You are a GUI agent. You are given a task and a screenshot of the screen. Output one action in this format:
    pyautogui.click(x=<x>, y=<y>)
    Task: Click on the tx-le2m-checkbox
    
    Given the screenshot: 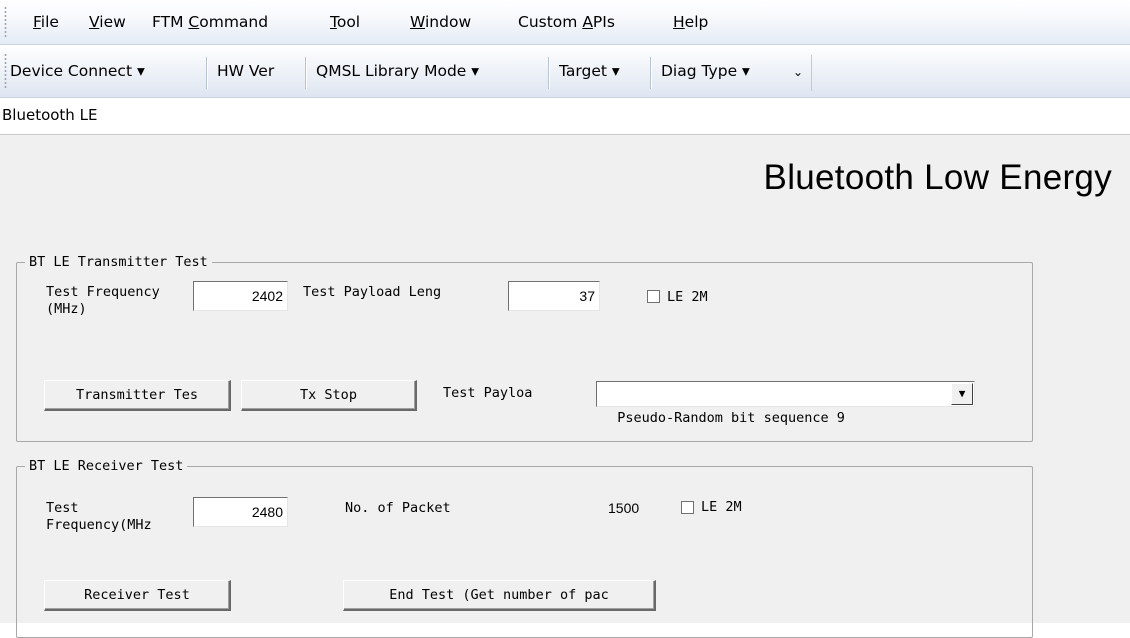 What is the action you would take?
    pyautogui.click(x=653, y=296)
    